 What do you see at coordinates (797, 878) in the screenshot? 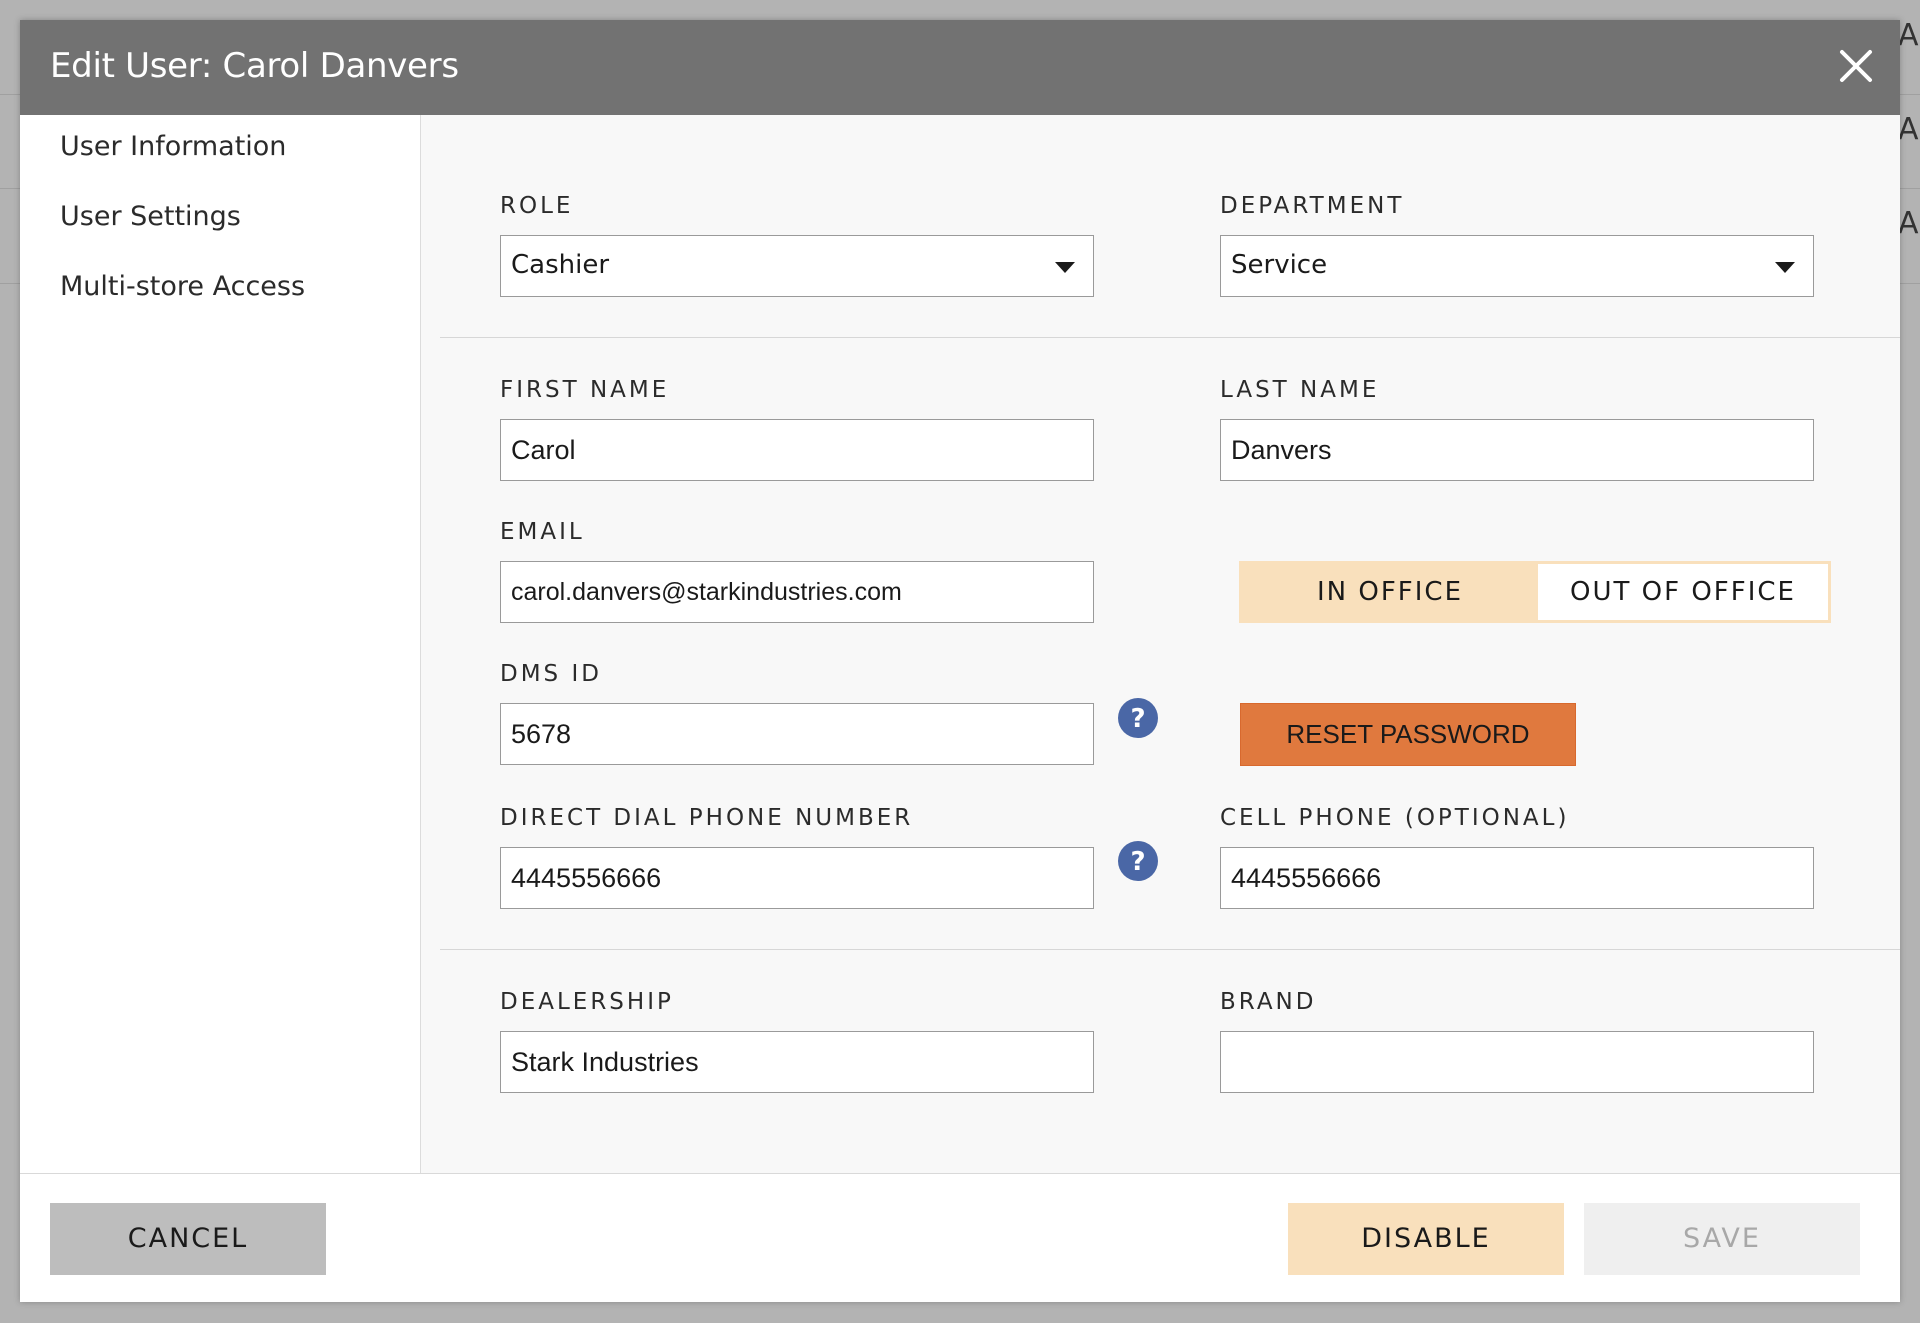
I see `direct-dial-field` at bounding box center [797, 878].